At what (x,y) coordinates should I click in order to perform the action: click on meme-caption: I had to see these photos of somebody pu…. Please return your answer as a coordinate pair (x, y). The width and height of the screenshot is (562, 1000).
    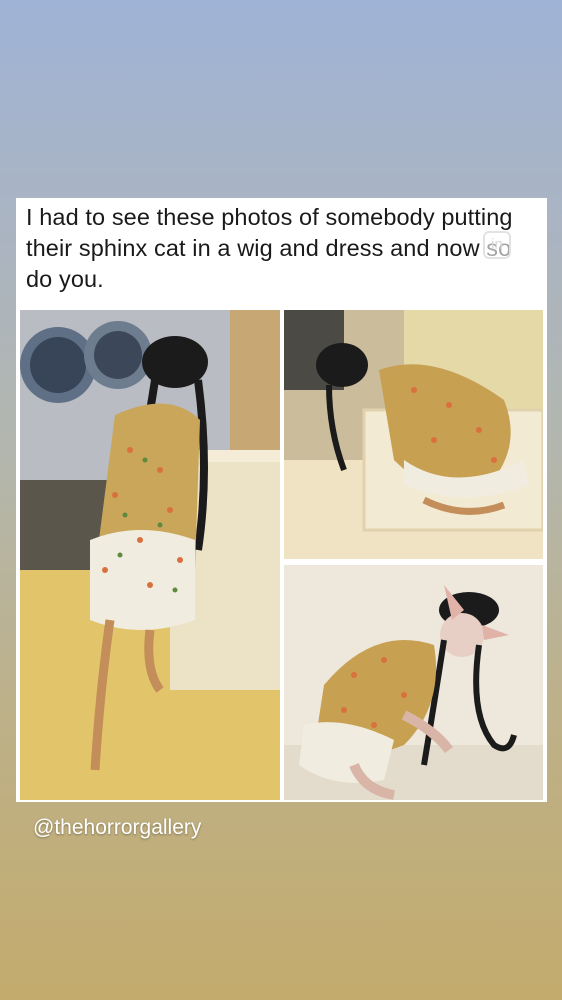
    Looking at the image, I should click on (269, 248).